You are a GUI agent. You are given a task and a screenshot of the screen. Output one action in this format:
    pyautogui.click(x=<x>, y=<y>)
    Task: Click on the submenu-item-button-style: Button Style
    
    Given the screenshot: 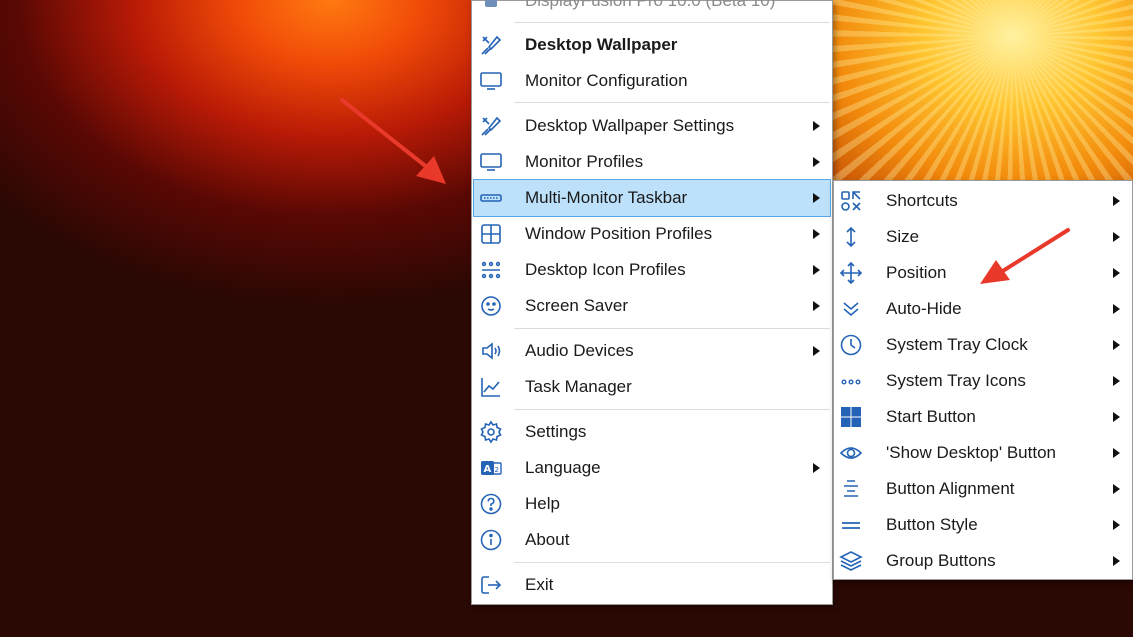 What is the action you would take?
    pyautogui.click(x=983, y=525)
    